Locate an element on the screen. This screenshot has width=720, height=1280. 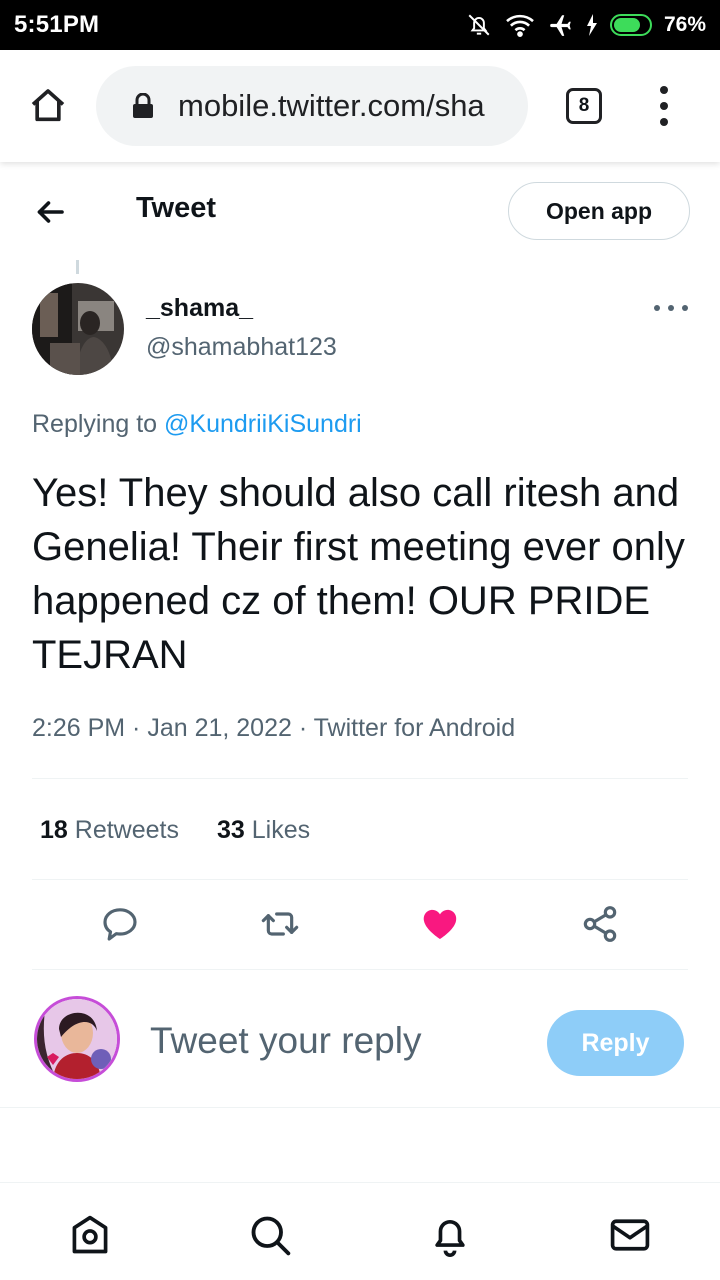
browser-toolbar: mobile.twitter.com/sha 8 is located at coordinates (360, 106).